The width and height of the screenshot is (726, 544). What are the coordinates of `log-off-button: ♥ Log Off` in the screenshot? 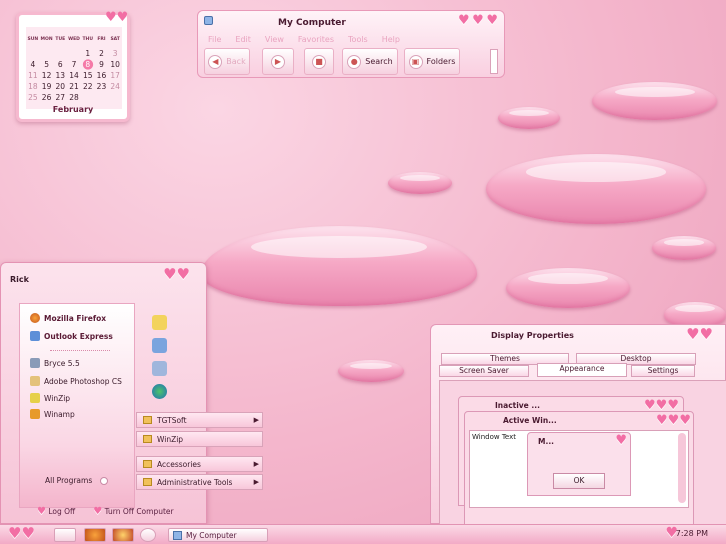 It's located at (56, 512).